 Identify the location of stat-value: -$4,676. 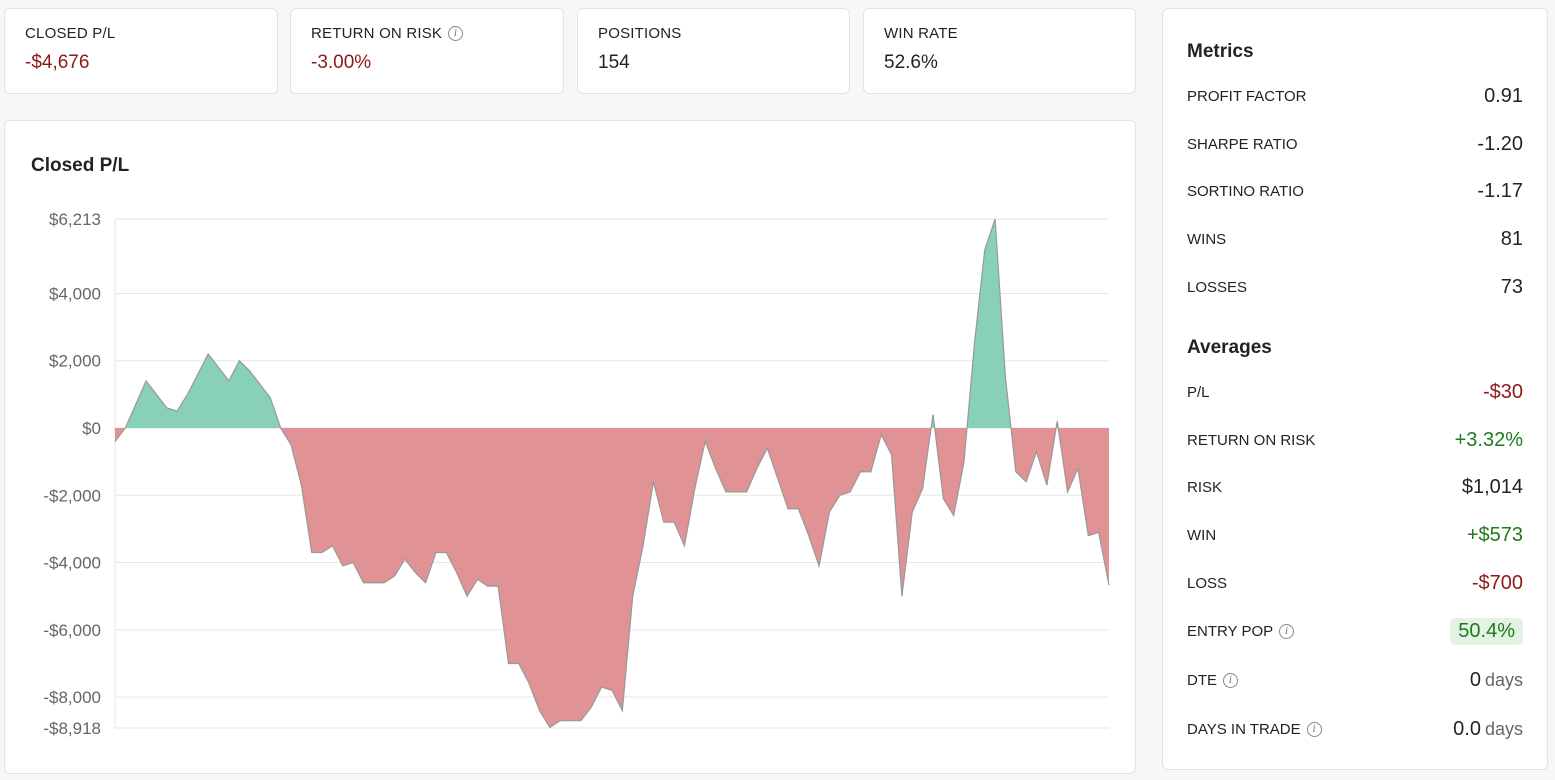
(57, 62).